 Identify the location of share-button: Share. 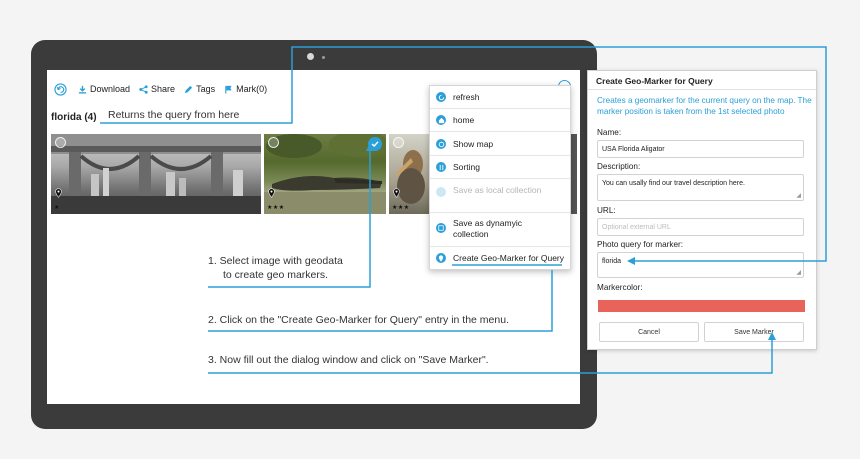
(157, 89).